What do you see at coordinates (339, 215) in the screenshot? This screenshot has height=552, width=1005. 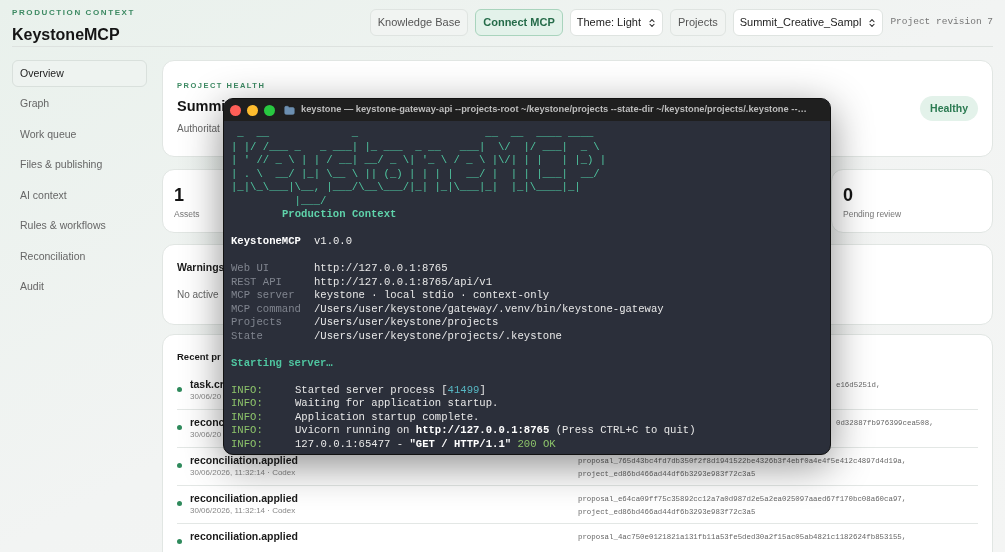 I see `banner-tagline: Production Context` at bounding box center [339, 215].